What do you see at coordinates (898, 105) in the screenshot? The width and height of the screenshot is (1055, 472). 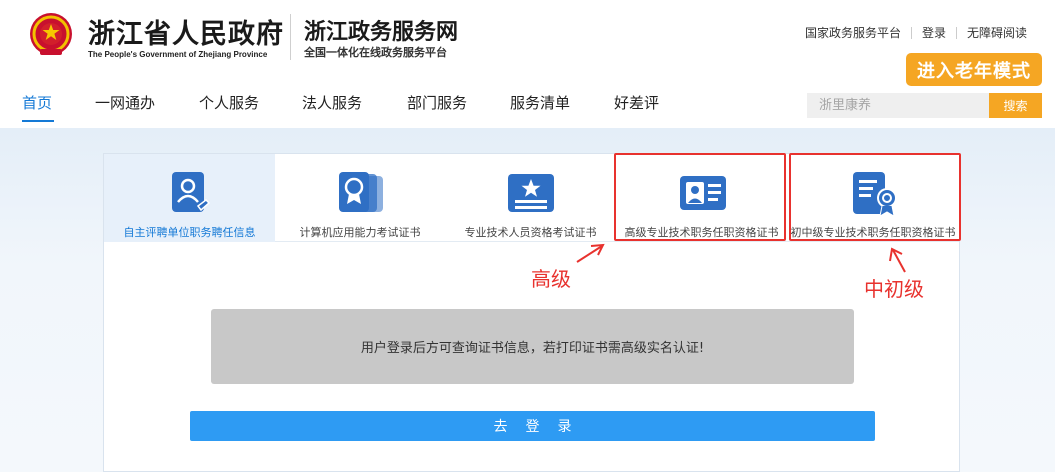 I see `search-input` at bounding box center [898, 105].